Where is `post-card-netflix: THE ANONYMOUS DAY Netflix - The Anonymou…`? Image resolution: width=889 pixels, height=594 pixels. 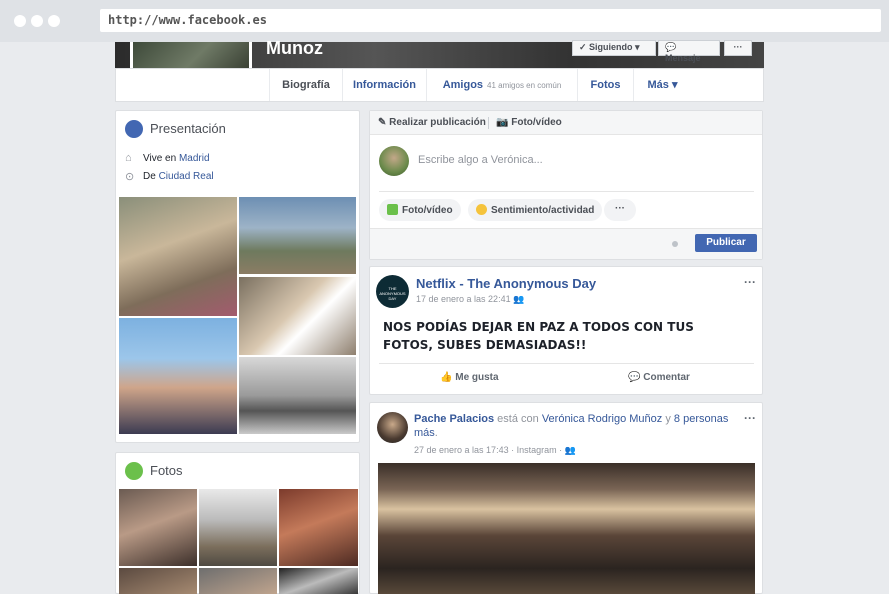 post-card-netflix: THE ANONYMOUS DAY Netflix - The Anonymou… is located at coordinates (566, 330).